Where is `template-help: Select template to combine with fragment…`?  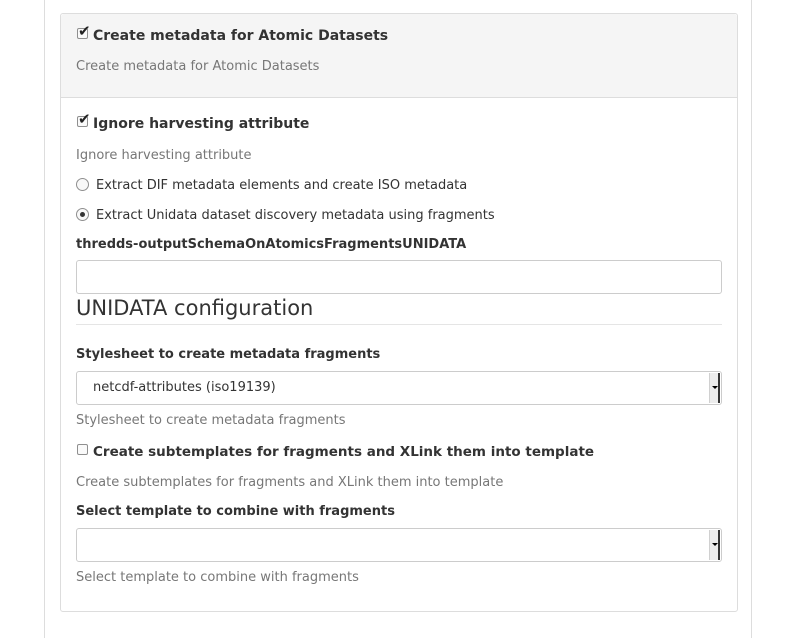
template-help: Select template to combine with fragment… is located at coordinates (217, 577).